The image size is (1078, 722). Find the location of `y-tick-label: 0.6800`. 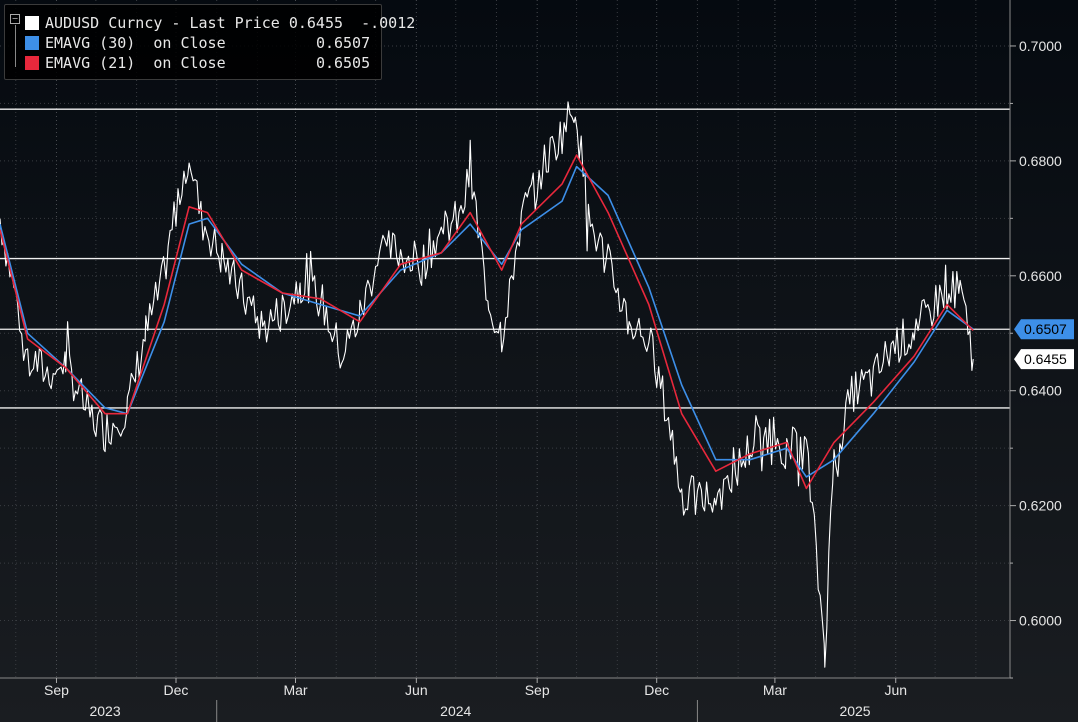

y-tick-label: 0.6800 is located at coordinates (1040, 161).